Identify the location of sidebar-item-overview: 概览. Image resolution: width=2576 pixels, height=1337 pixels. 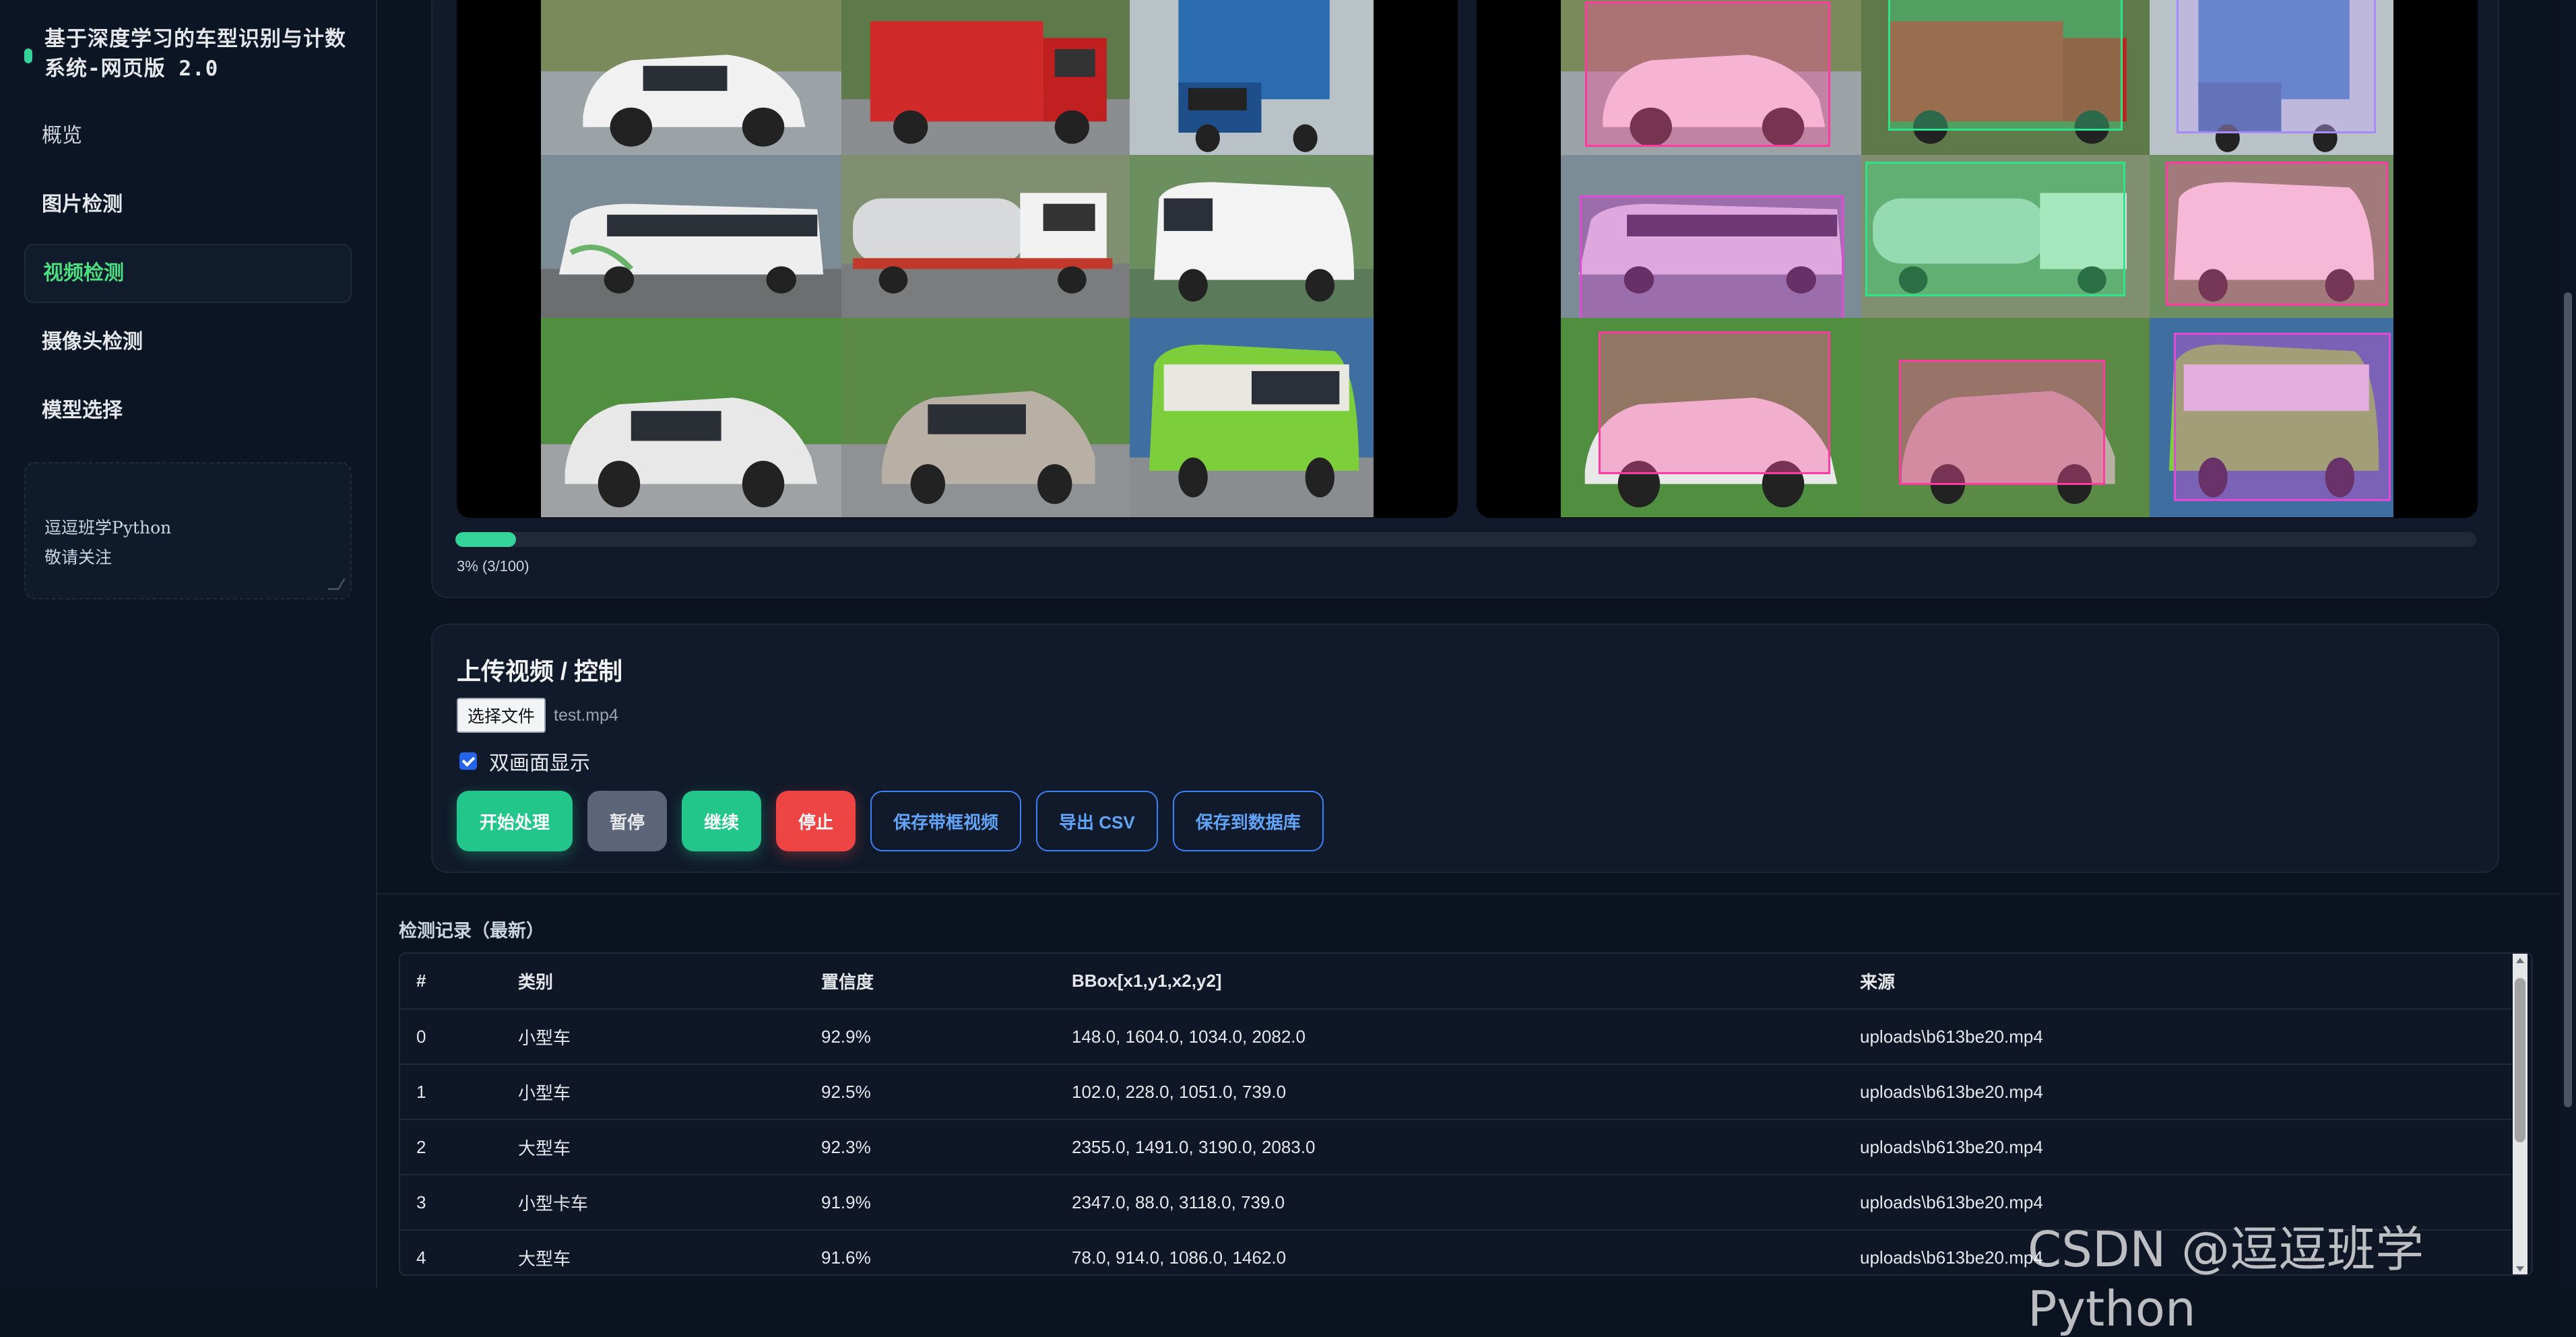
(188, 136).